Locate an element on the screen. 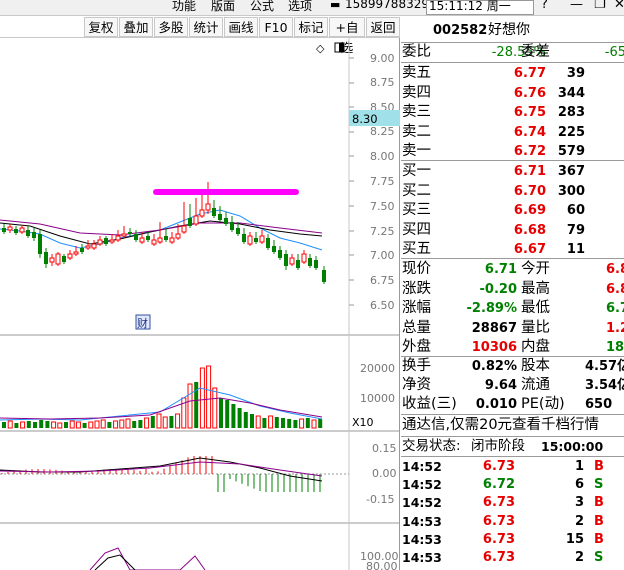 Image resolution: width=624 pixels, height=570 pixels. price-tick: 7.75 is located at coordinates (382, 181).